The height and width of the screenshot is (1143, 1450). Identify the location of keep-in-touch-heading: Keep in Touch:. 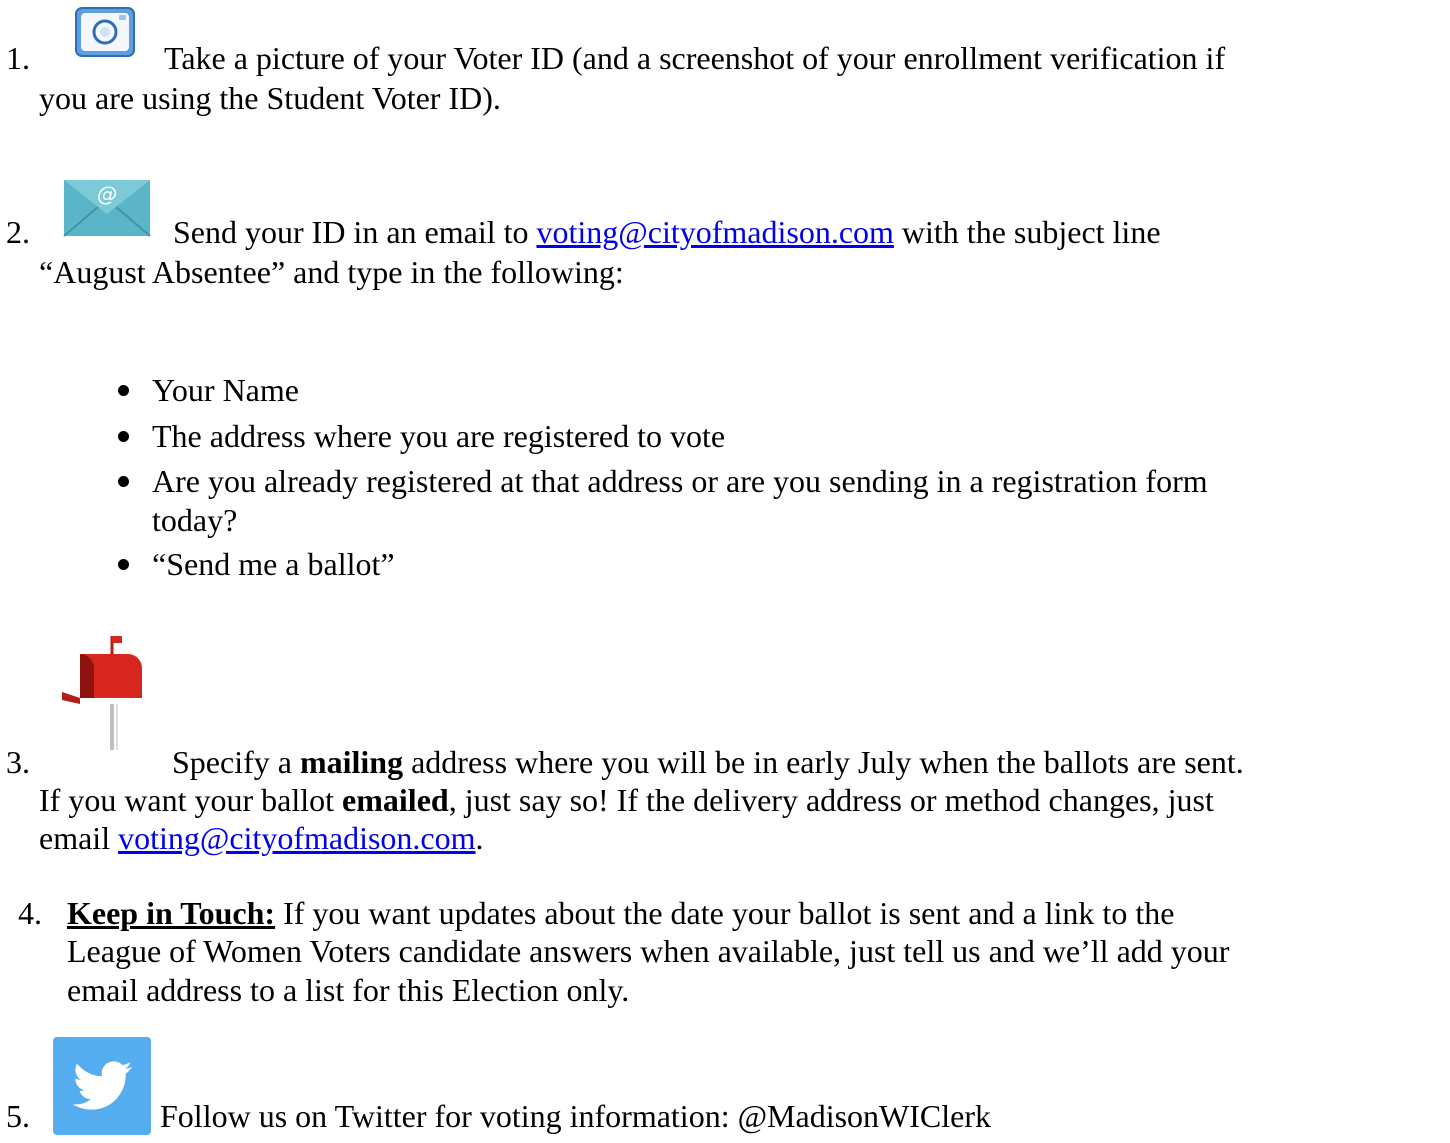
(171, 913).